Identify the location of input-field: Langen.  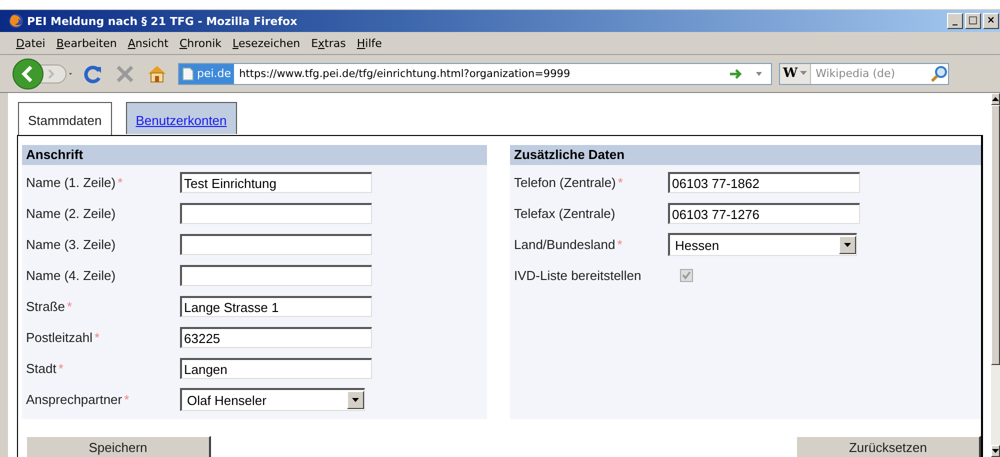
(276, 368).